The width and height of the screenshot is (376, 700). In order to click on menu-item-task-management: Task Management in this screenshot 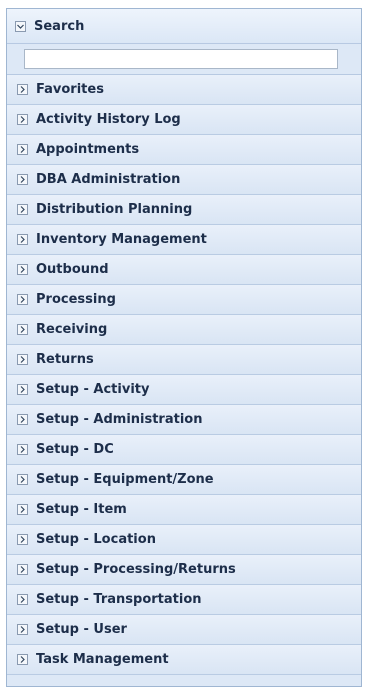, I will do `click(184, 660)`.